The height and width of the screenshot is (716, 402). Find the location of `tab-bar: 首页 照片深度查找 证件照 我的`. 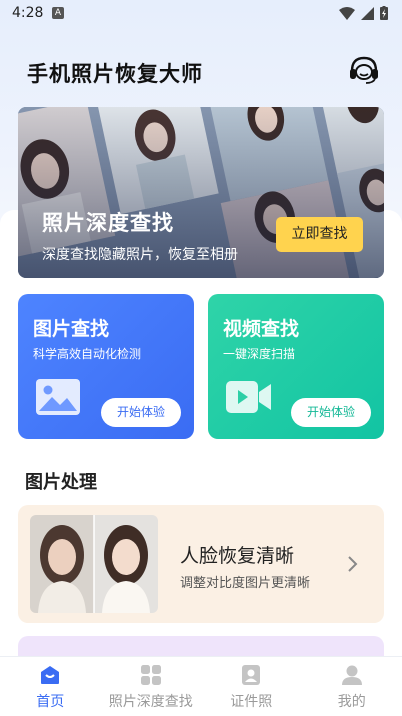

tab-bar: 首页 照片深度查找 证件照 我的 is located at coordinates (201, 686).